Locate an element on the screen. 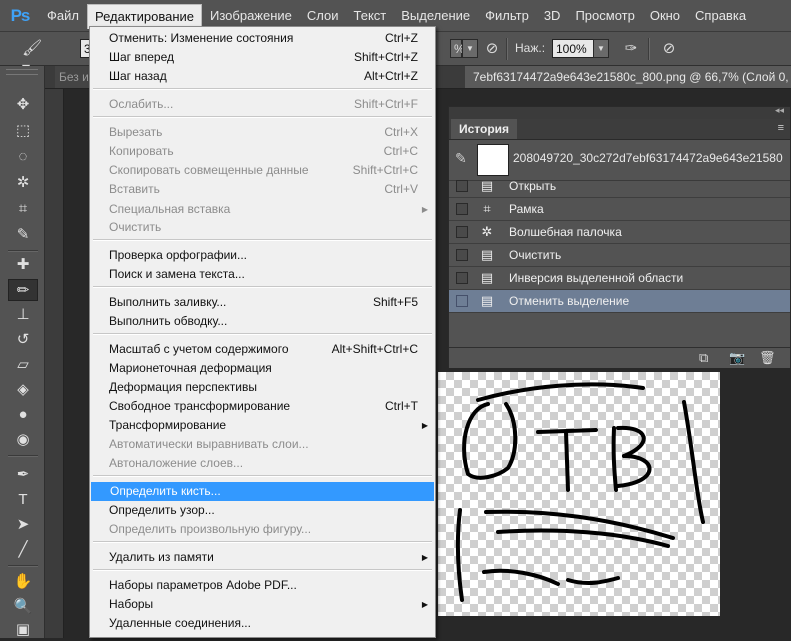 Image resolution: width=791 pixels, height=641 pixels. lasso-tool-icon: ◌ is located at coordinates (23, 157).